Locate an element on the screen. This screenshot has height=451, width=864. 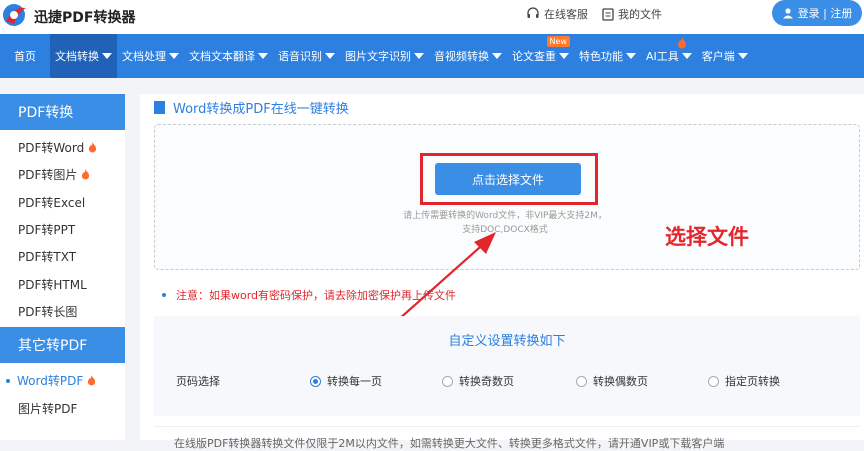
sidebar-item-pdf-2: PDF转Excel is located at coordinates (62, 202).